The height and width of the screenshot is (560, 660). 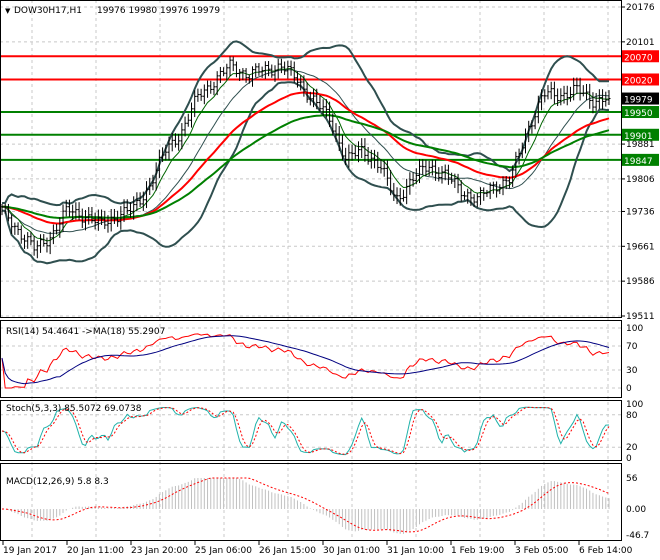 What do you see at coordinates (287, 551) in the screenshot?
I see `x-tick-label: 26 Jan 15:00` at bounding box center [287, 551].